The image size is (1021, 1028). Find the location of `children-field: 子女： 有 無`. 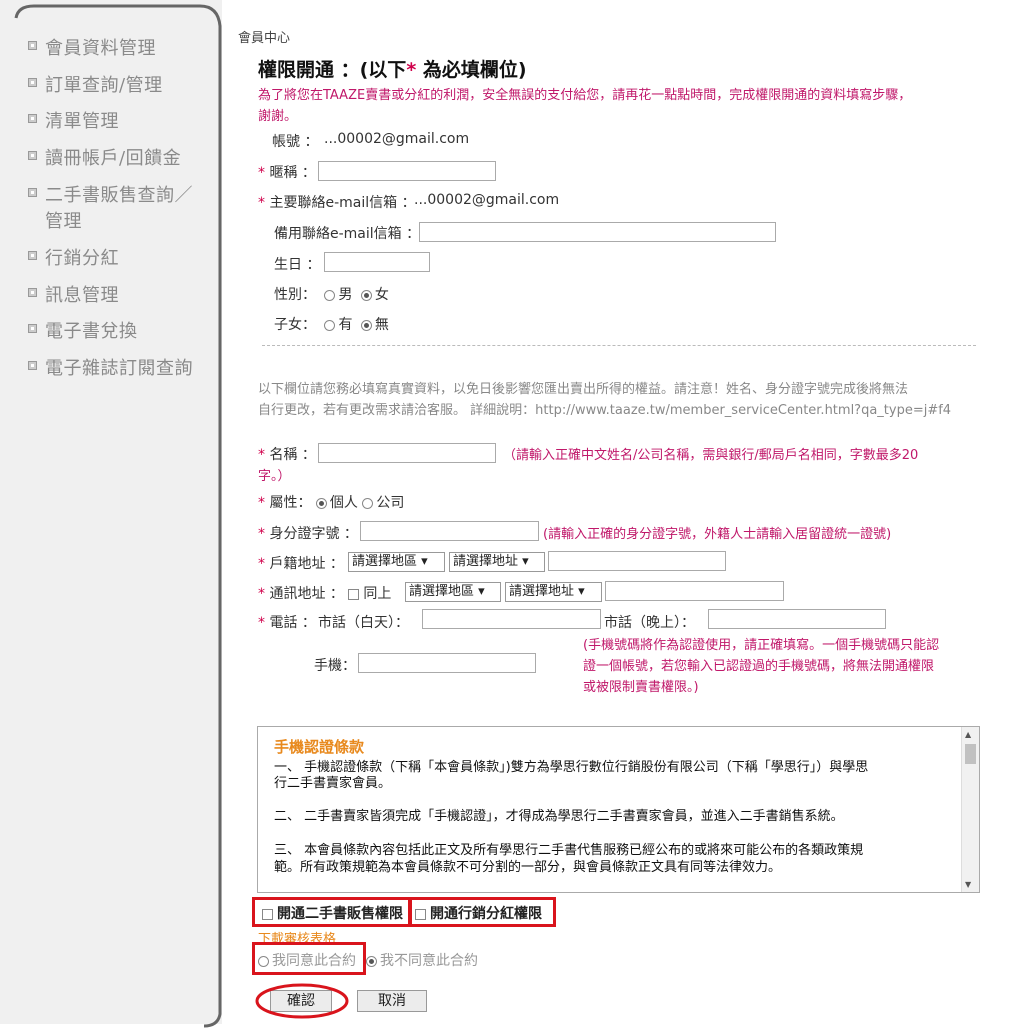

children-field: 子女： 有 無 is located at coordinates (331, 324).